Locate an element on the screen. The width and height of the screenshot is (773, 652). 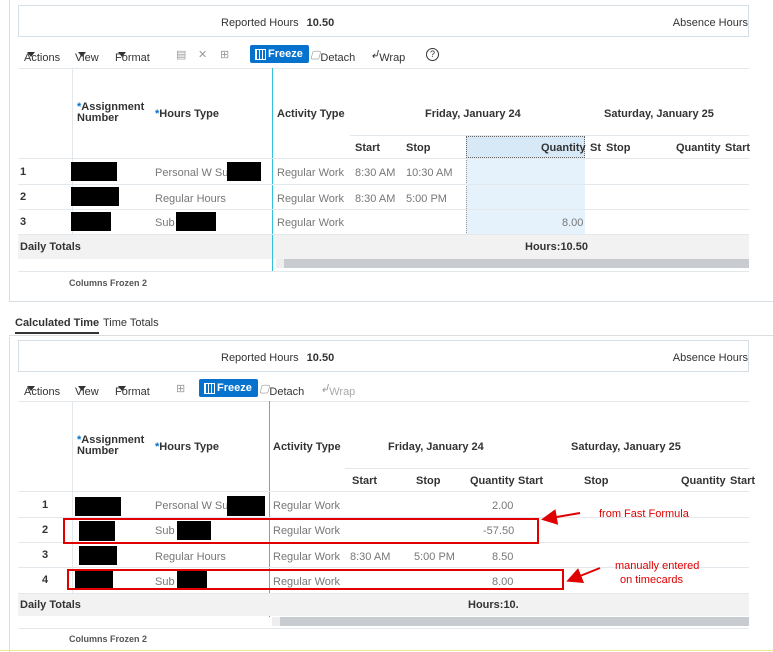
table-icon: ▤ is located at coordinates (181, 54).